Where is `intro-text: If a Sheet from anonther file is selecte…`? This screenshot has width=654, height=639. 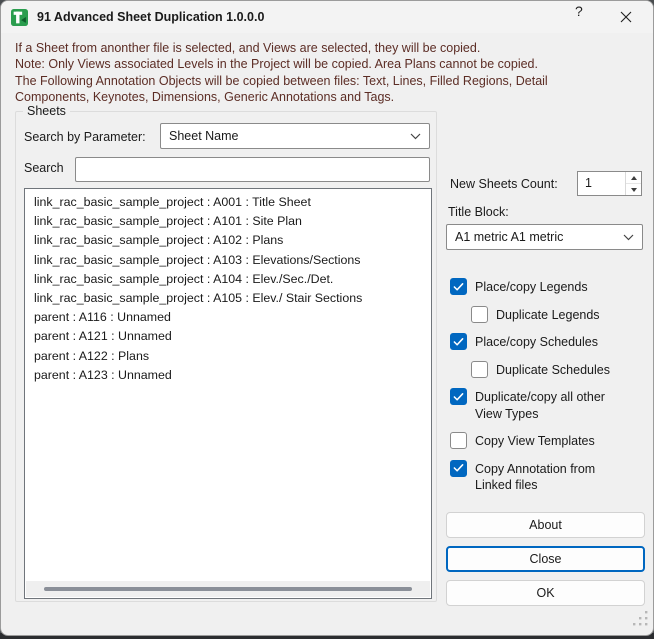 intro-text: If a Sheet from anonther file is selecte… is located at coordinates (329, 72).